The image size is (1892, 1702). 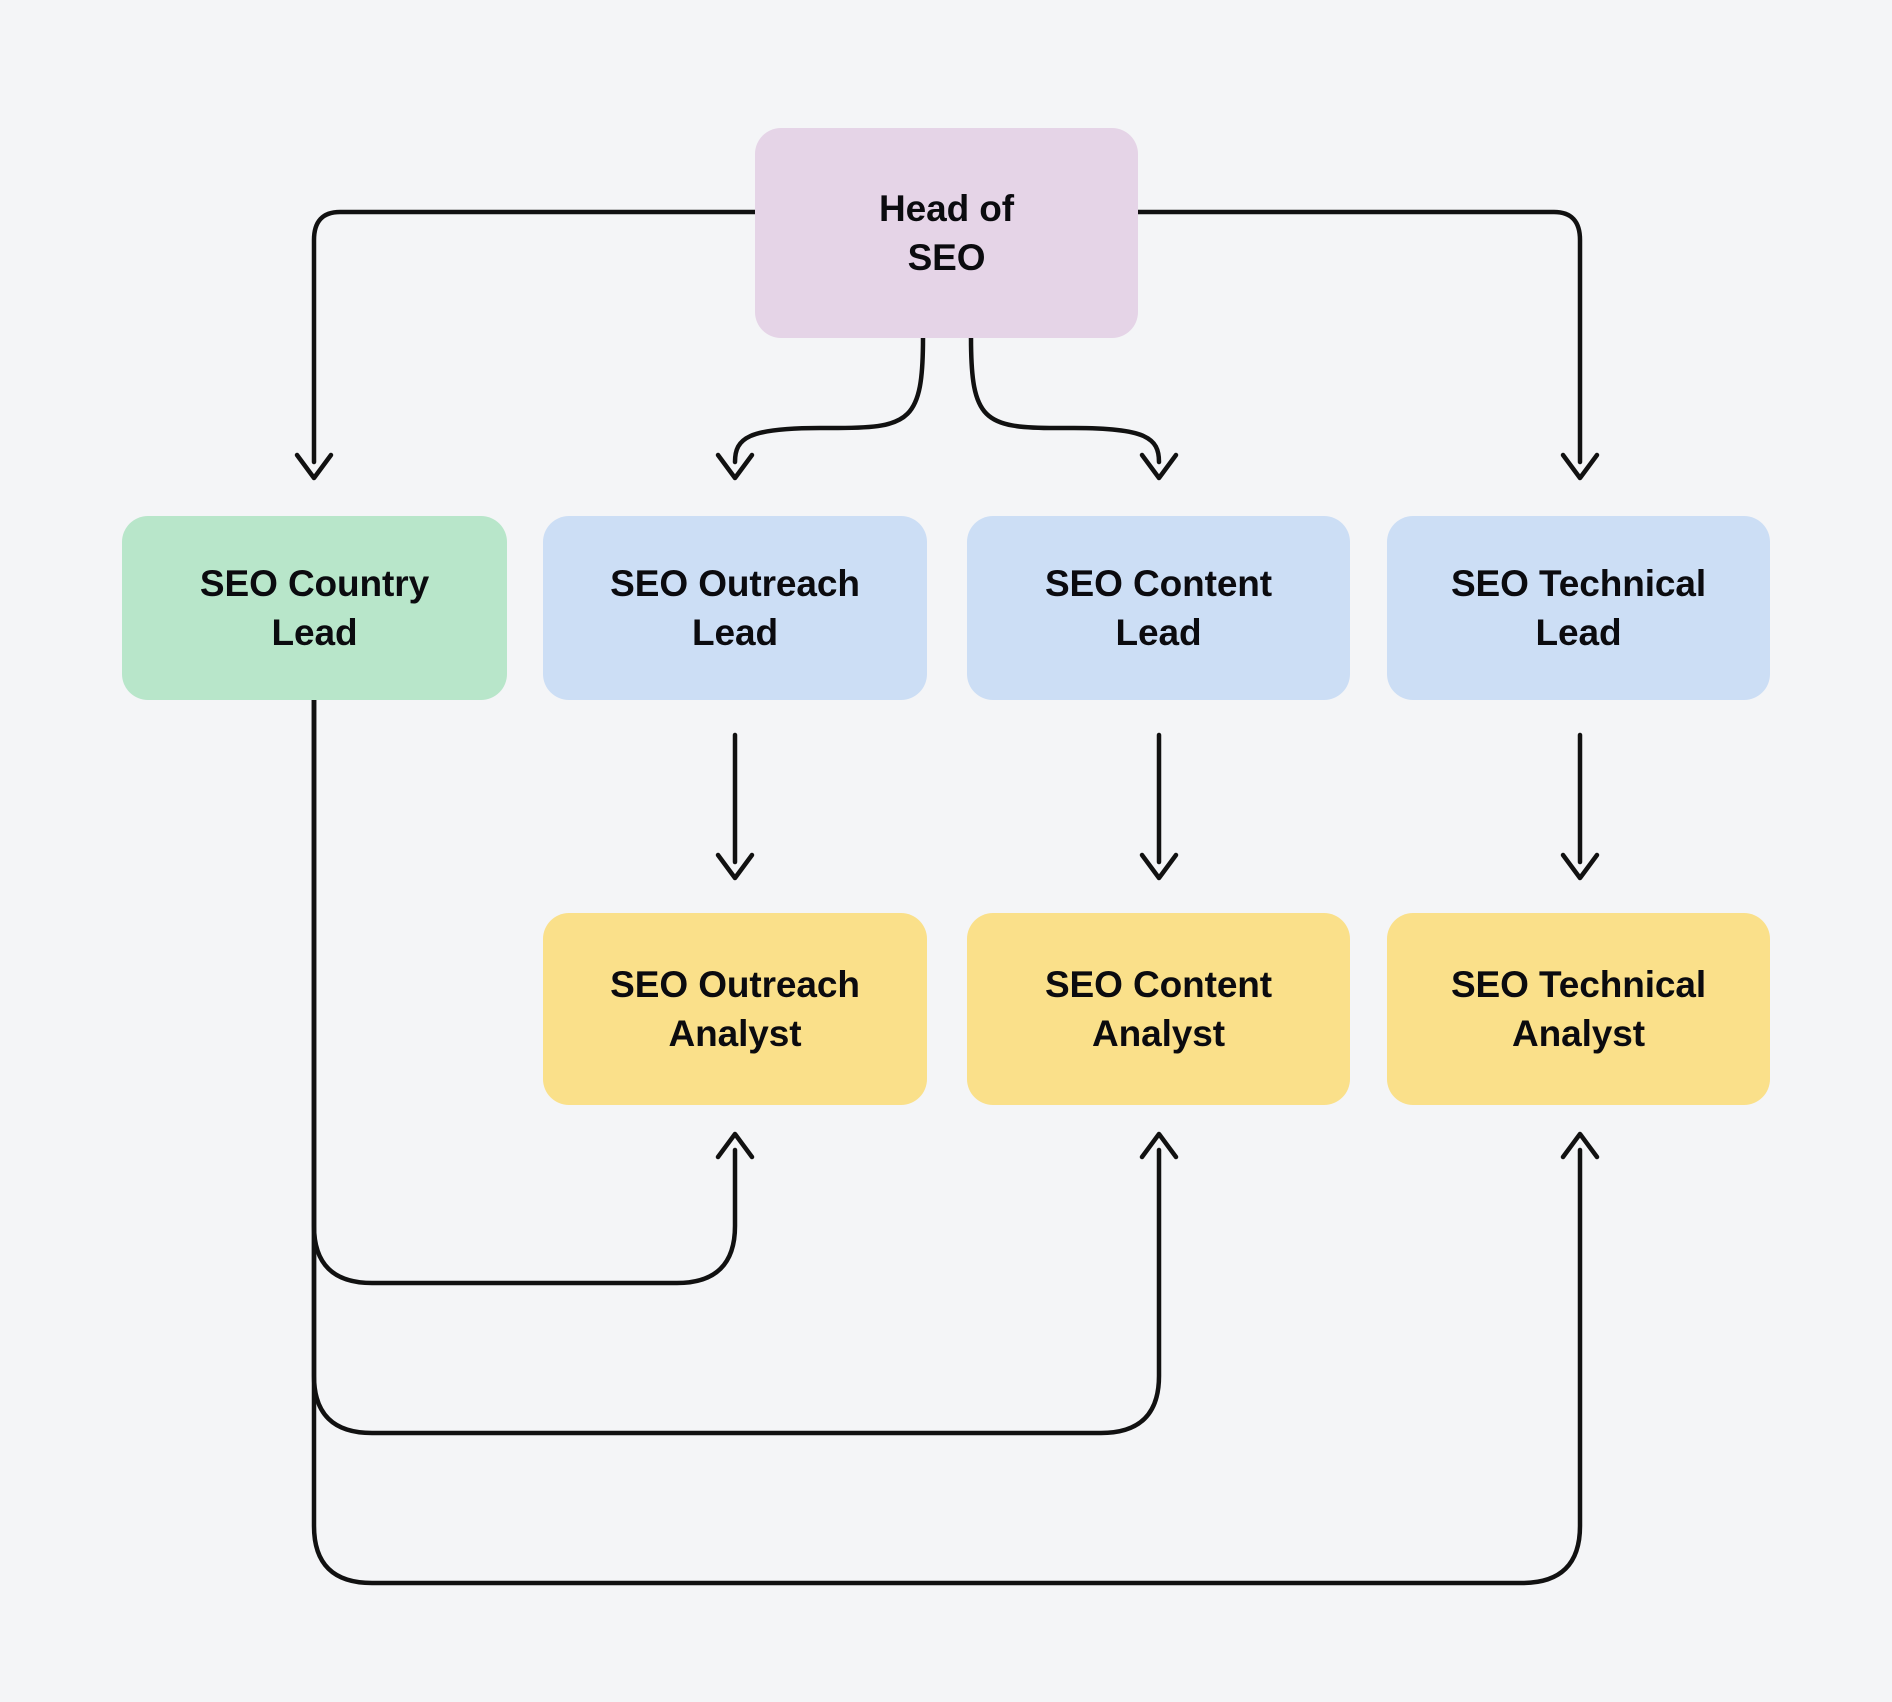 I want to click on node-seo-technical-lead: SEO Technical Lead, so click(x=1578, y=608).